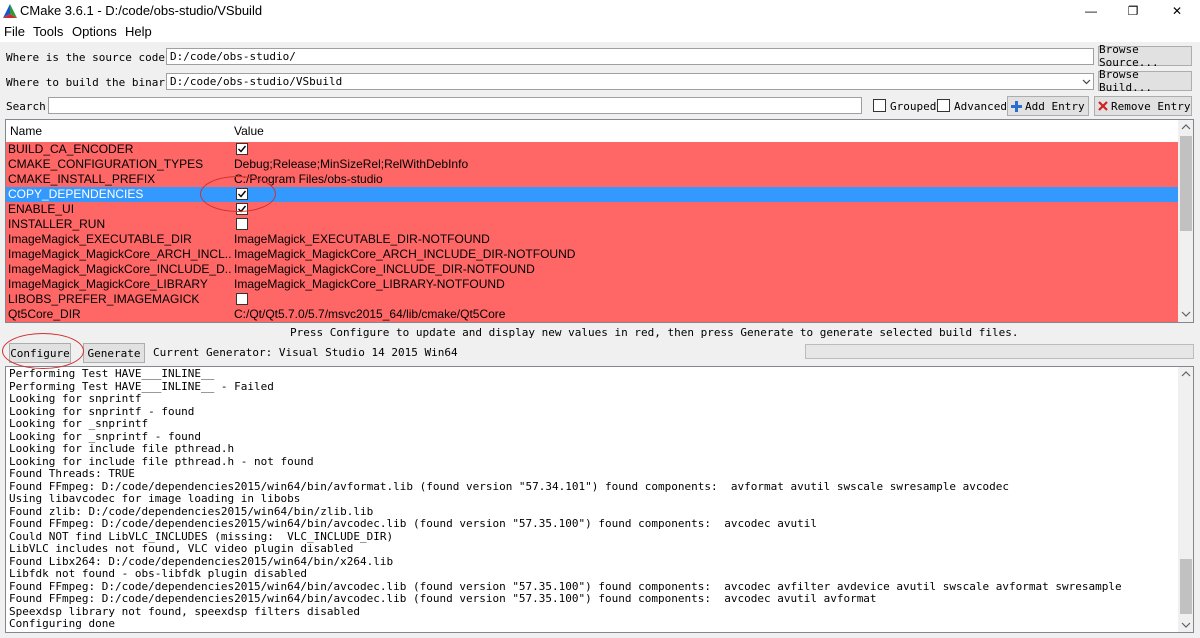  What do you see at coordinates (72, 473) in the screenshot?
I see `output-line: Found Threads: TRUE` at bounding box center [72, 473].